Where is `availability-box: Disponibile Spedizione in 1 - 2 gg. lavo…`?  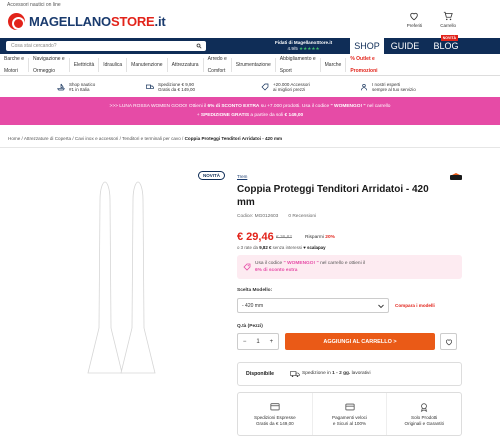 availability-box: Disponibile Spedizione in 1 - 2 gg. lavo… is located at coordinates (349, 374).